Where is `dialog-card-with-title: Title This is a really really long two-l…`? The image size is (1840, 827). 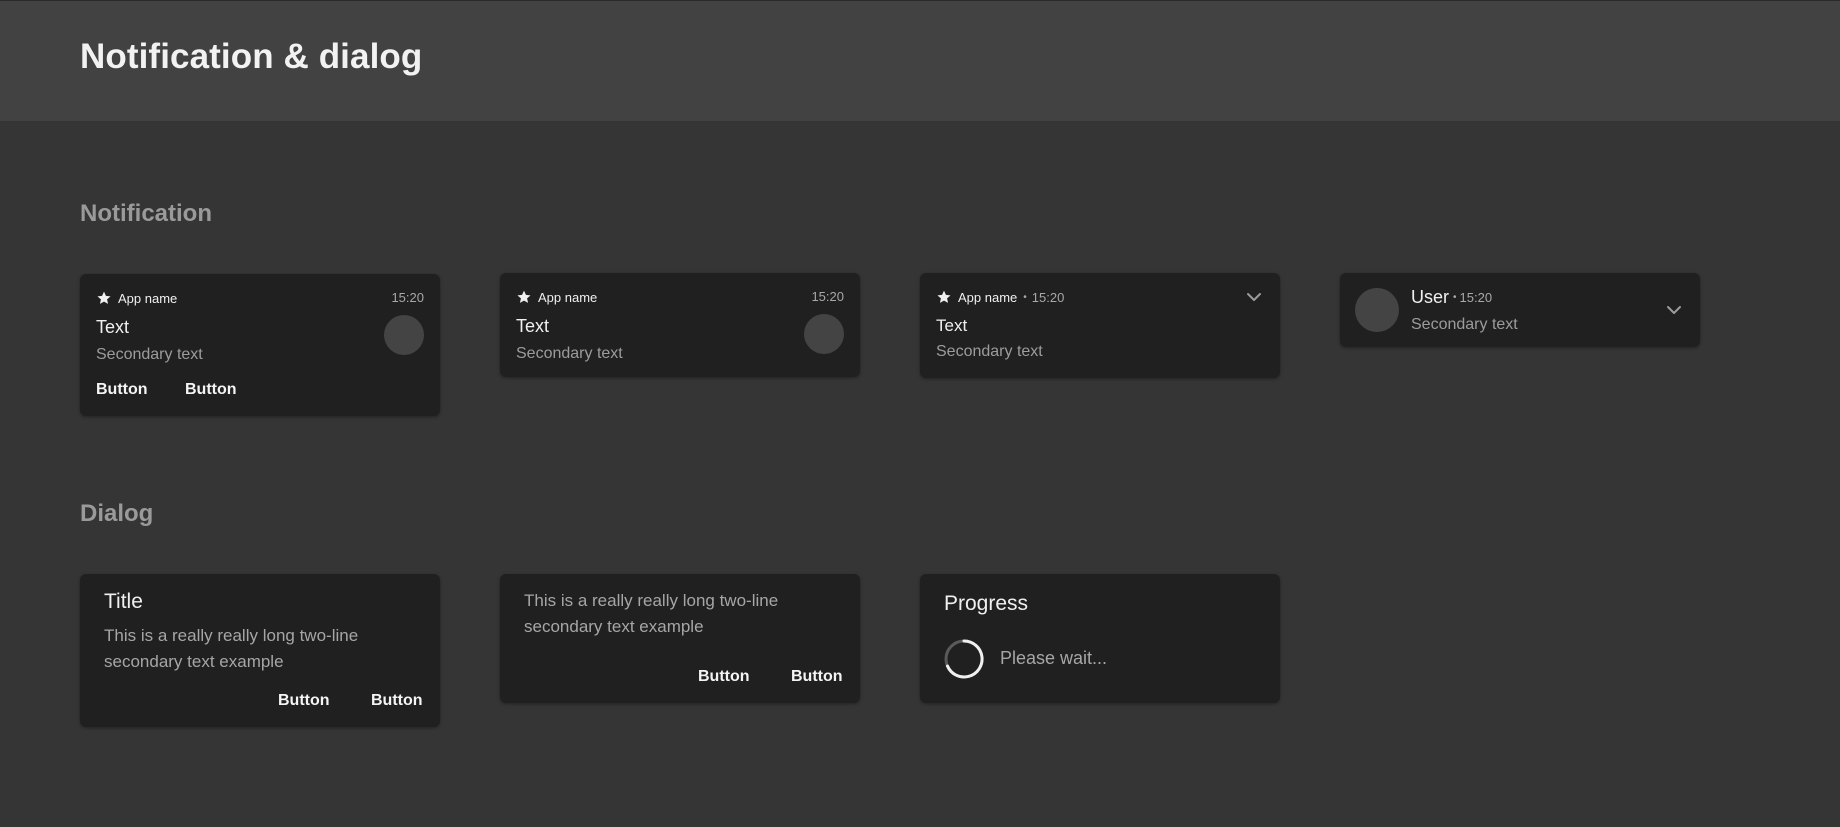
dialog-card-with-title: Title This is a really really long two-l… is located at coordinates (260, 650).